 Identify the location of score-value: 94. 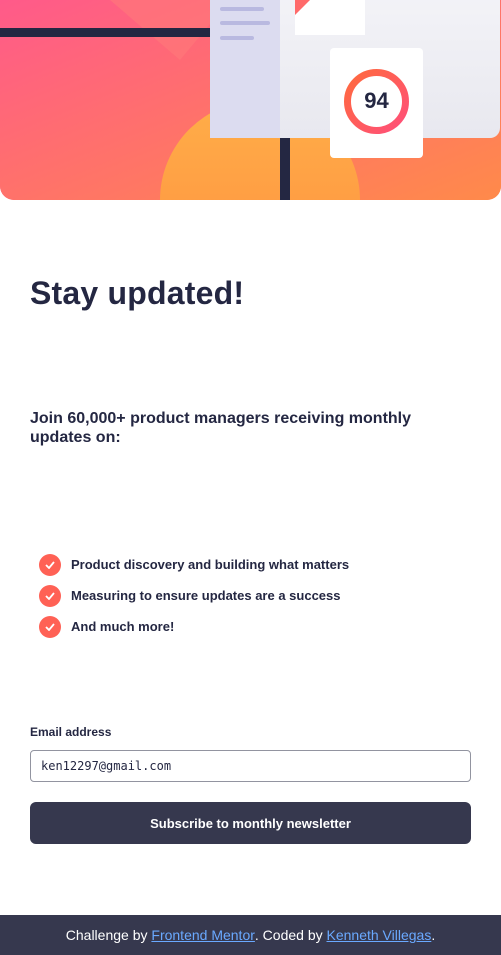
(376, 100).